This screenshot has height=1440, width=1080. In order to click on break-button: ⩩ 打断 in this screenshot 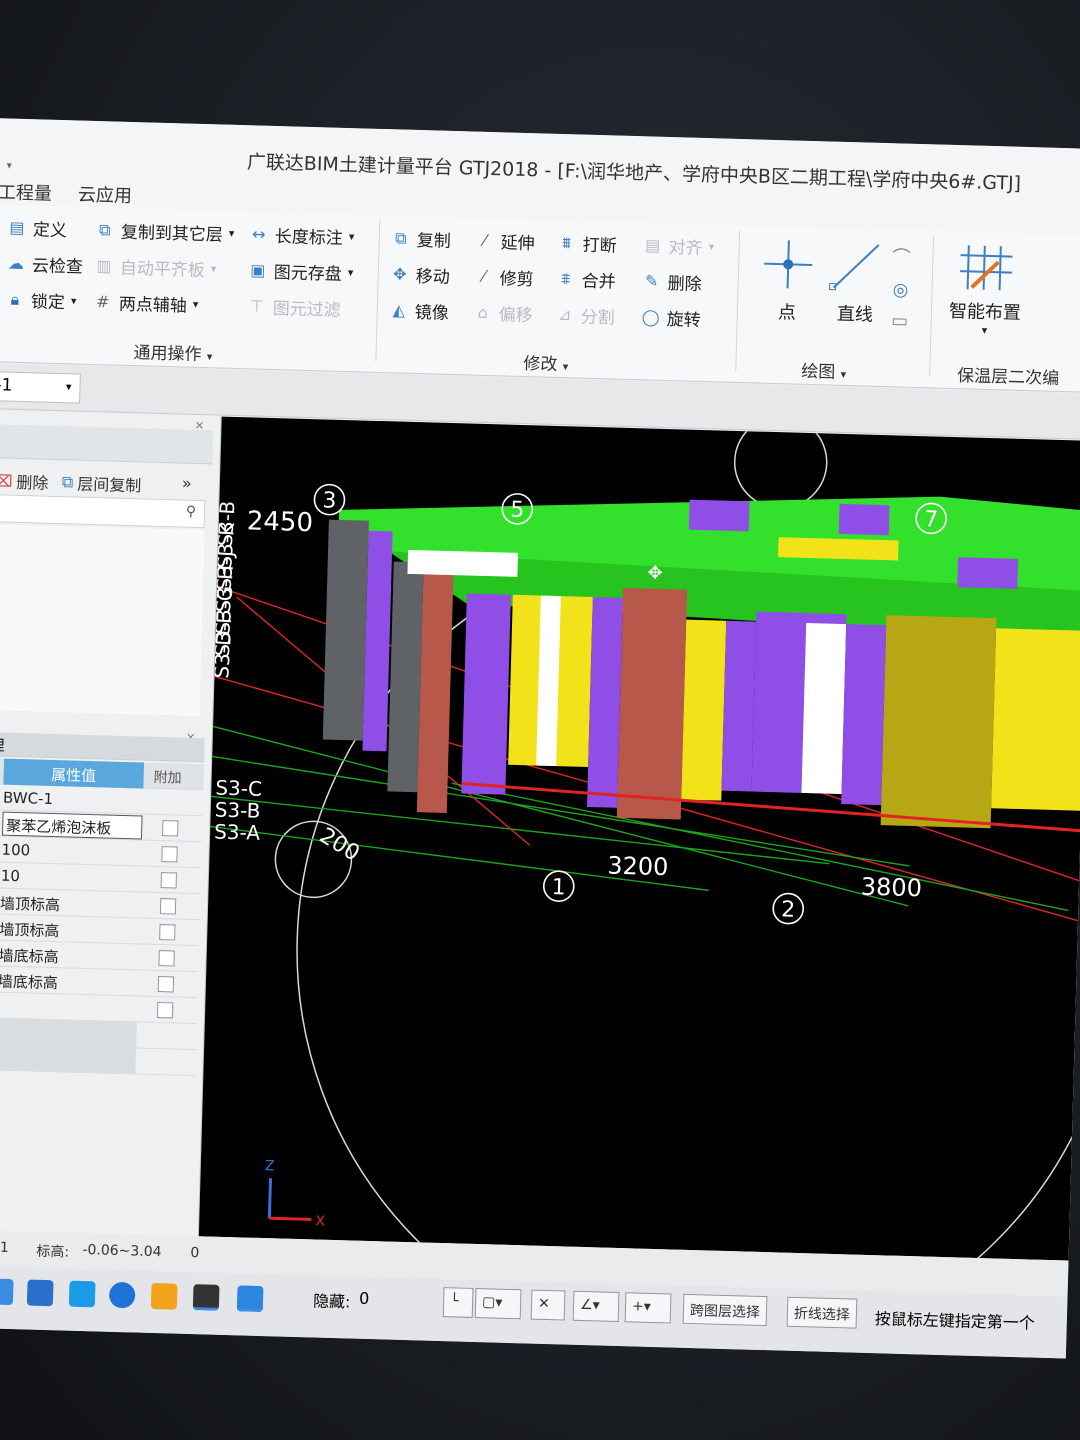, I will do `click(586, 243)`.